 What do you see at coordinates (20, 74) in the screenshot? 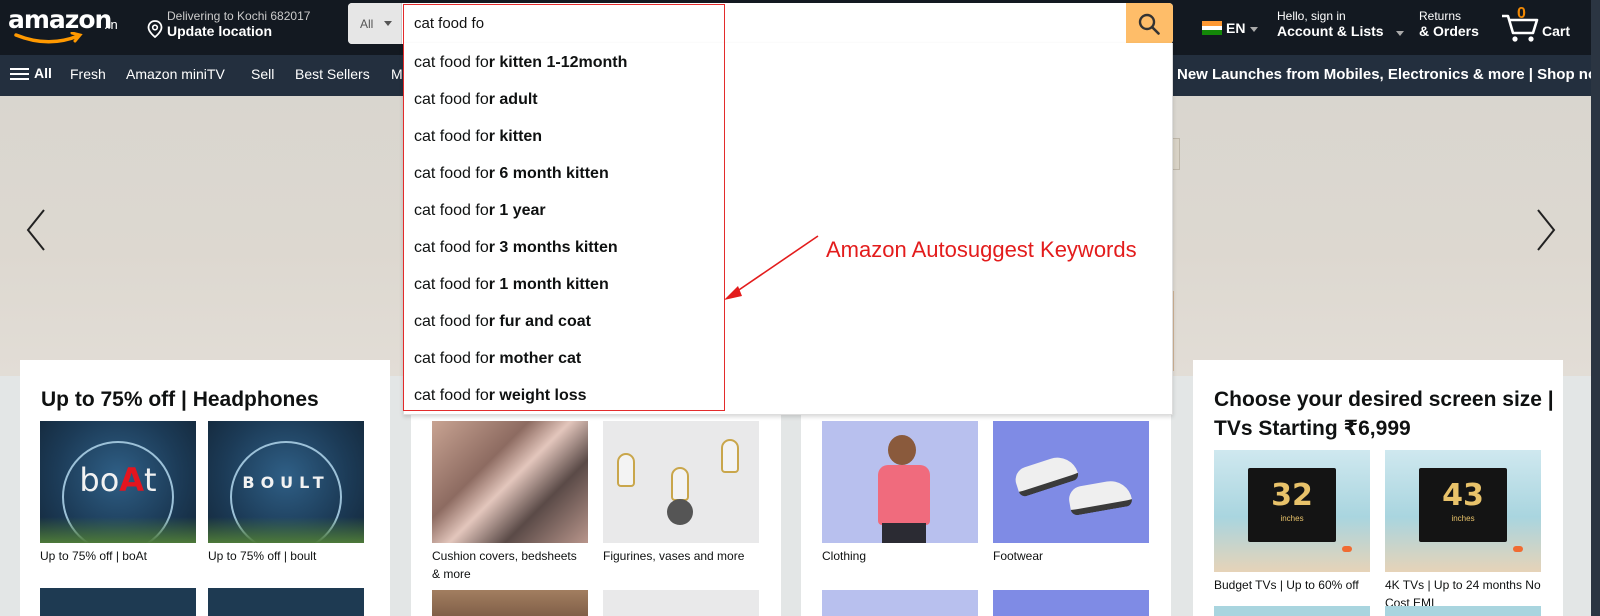
I see `hamburger-icon` at bounding box center [20, 74].